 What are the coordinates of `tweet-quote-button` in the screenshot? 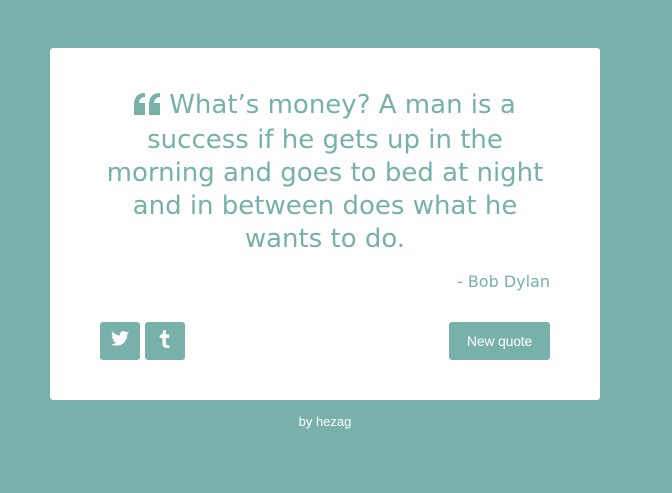 It's located at (120, 341).